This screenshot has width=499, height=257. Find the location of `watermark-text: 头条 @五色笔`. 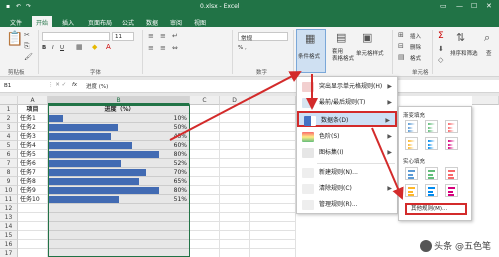

watermark-text: 头条 @五色笔 is located at coordinates (462, 246).